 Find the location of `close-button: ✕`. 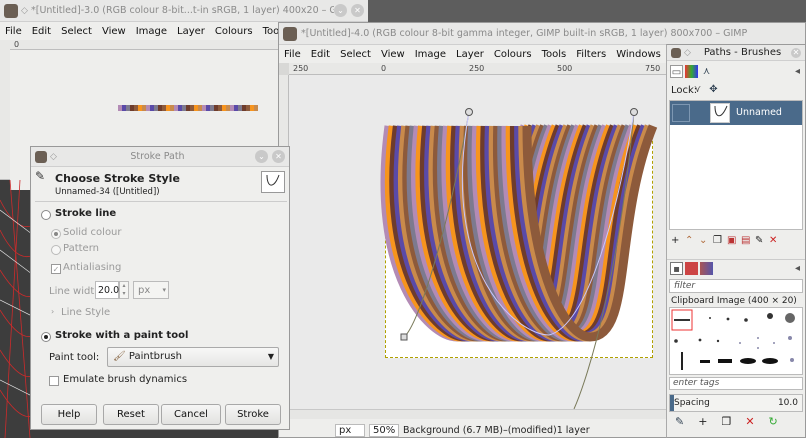

close-button: ✕ is located at coordinates (357, 10).